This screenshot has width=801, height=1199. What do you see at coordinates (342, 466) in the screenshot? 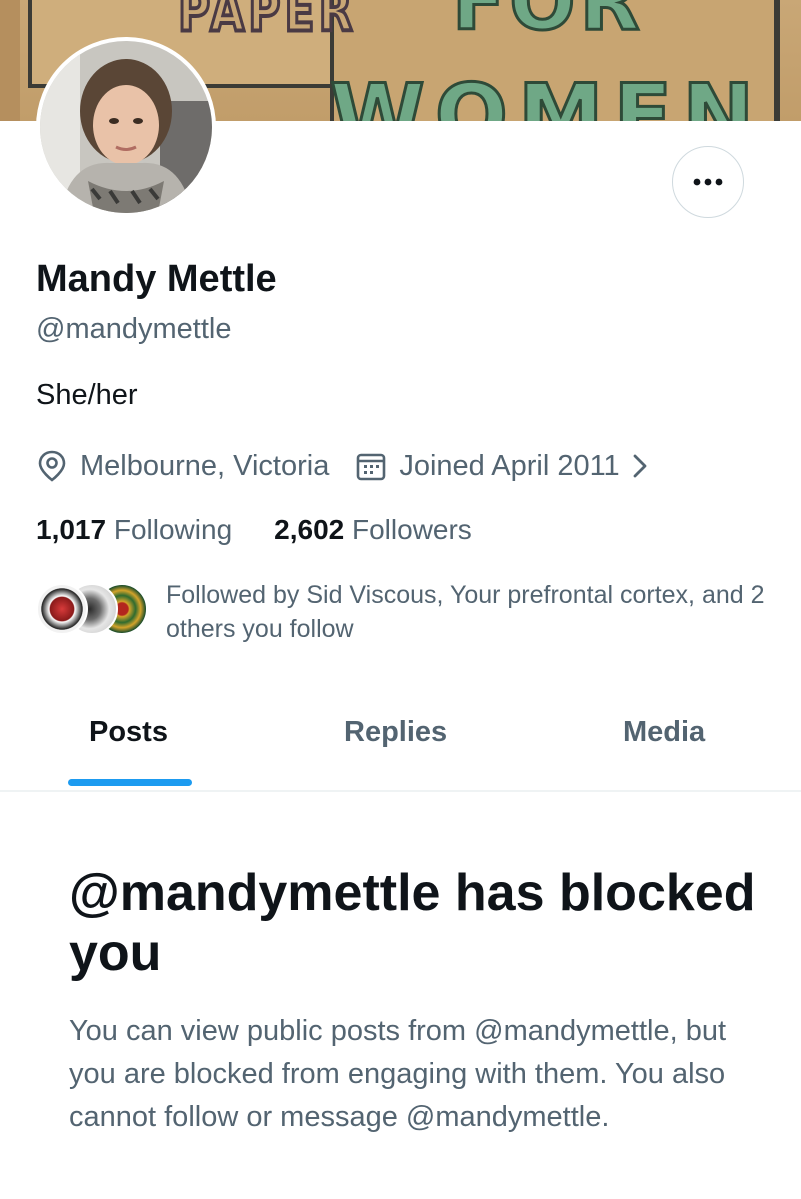
I see `profile-meta: Melbourne, Victoria Joined April 2011` at bounding box center [342, 466].